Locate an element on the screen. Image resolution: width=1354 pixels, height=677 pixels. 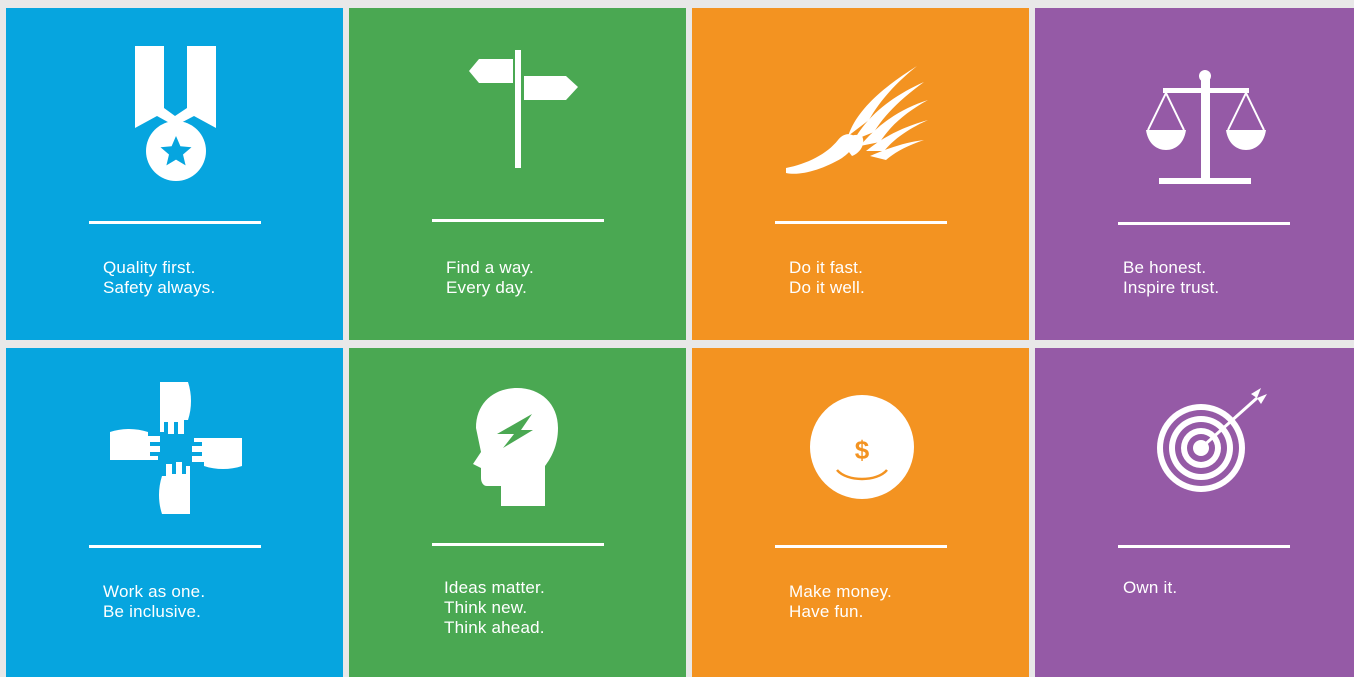
hands-icon is located at coordinates (176, 448).